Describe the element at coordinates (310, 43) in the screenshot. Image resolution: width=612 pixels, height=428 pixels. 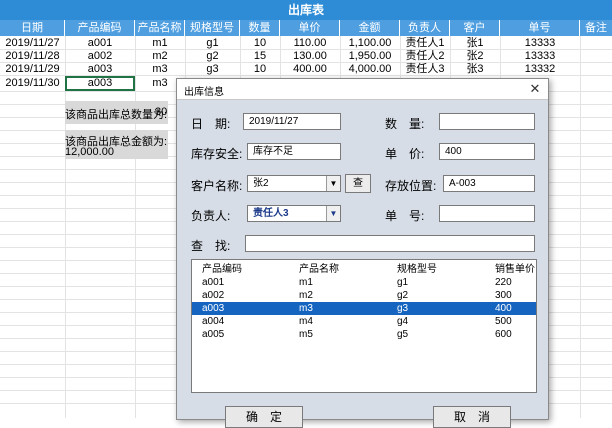
I see `cell-price: 110.00` at that location.